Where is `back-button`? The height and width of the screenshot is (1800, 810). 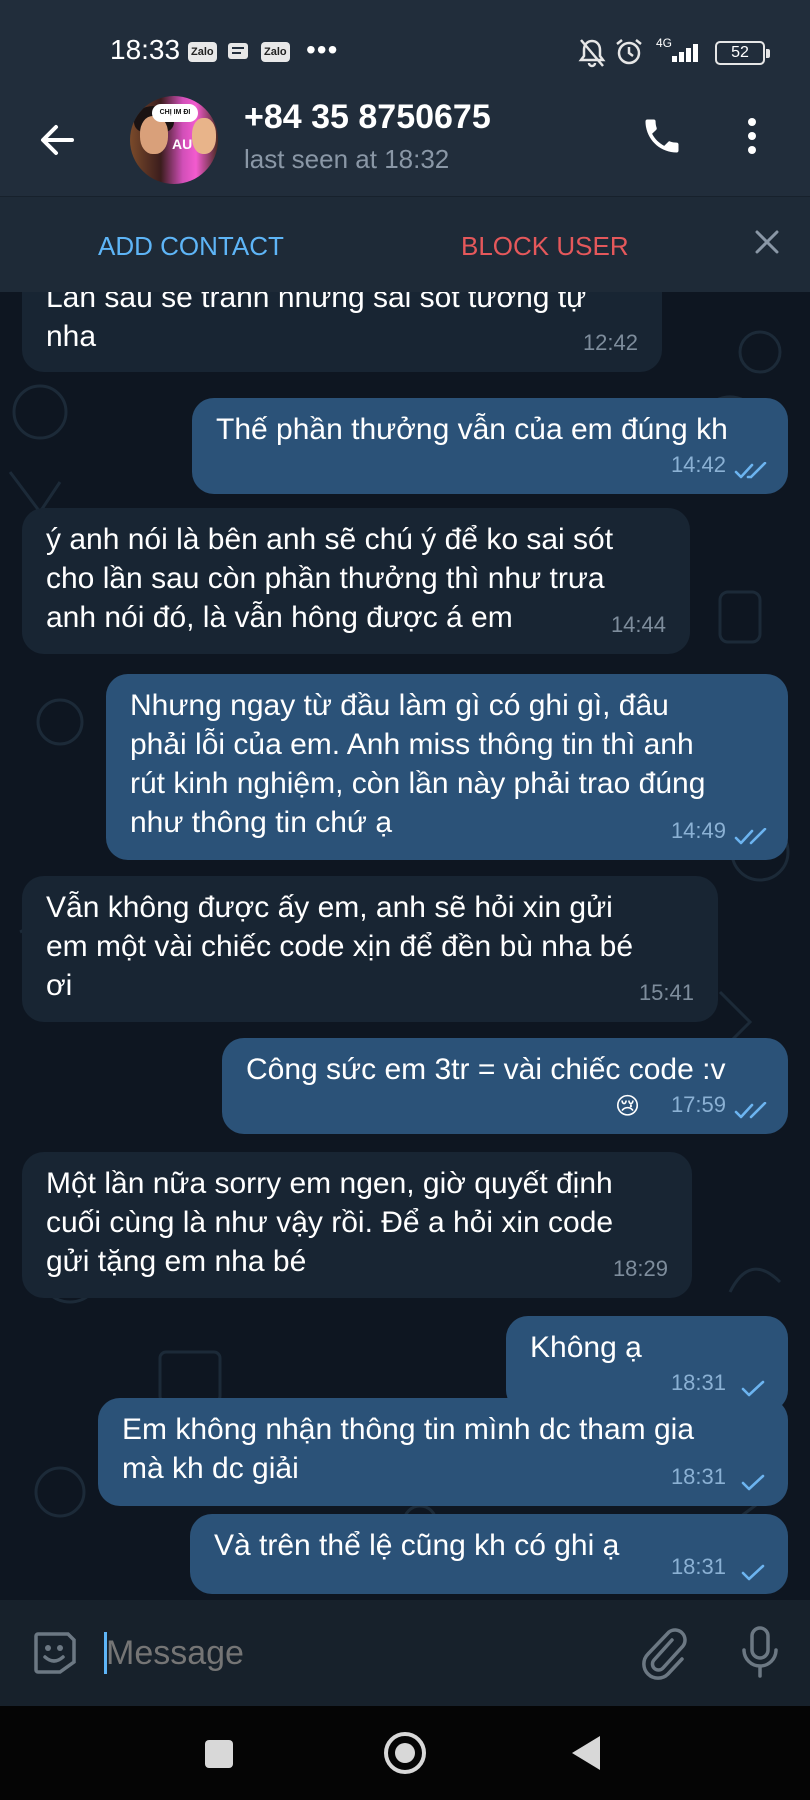
back-button is located at coordinates (58, 140).